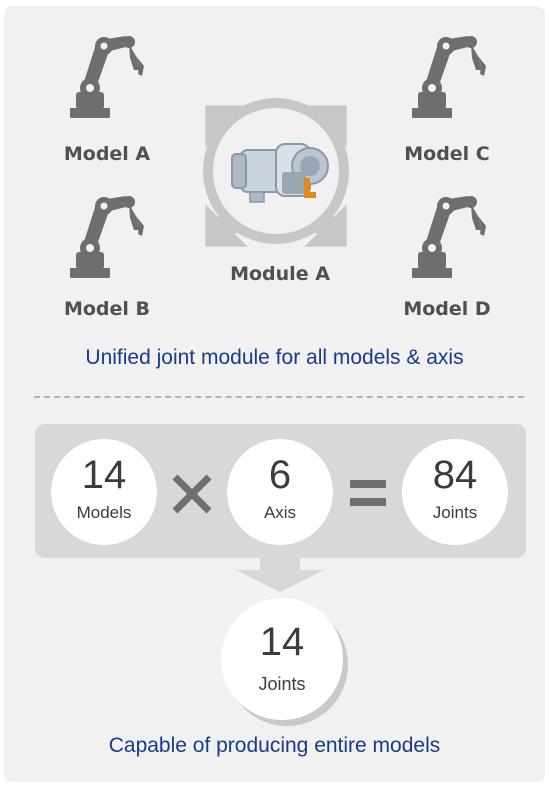 Image resolution: width=549 pixels, height=786 pixels. I want to click on model-a-label: Model A, so click(107, 154).